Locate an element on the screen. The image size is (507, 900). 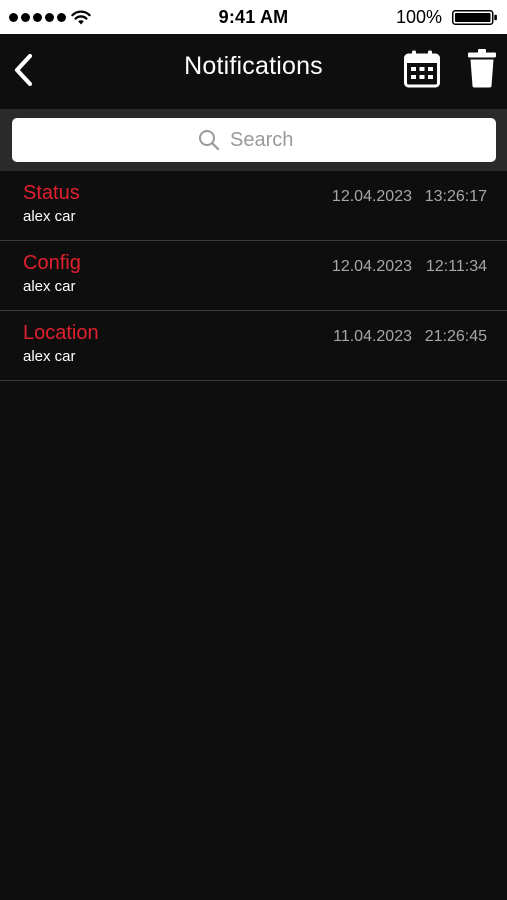
trash-icon is located at coordinates (482, 68).